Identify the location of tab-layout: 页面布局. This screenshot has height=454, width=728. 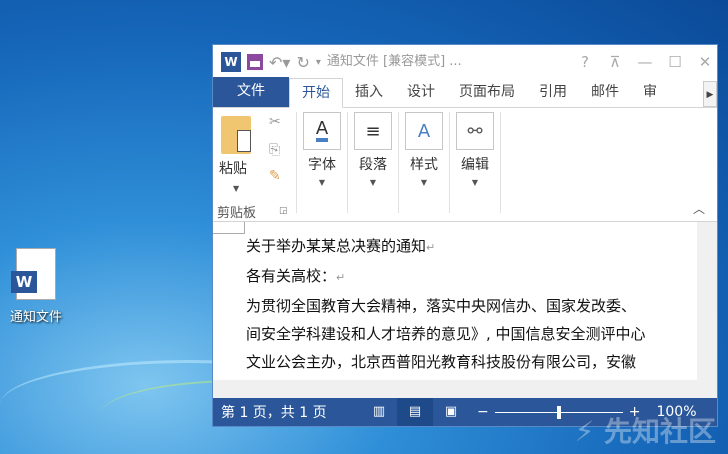
(487, 92).